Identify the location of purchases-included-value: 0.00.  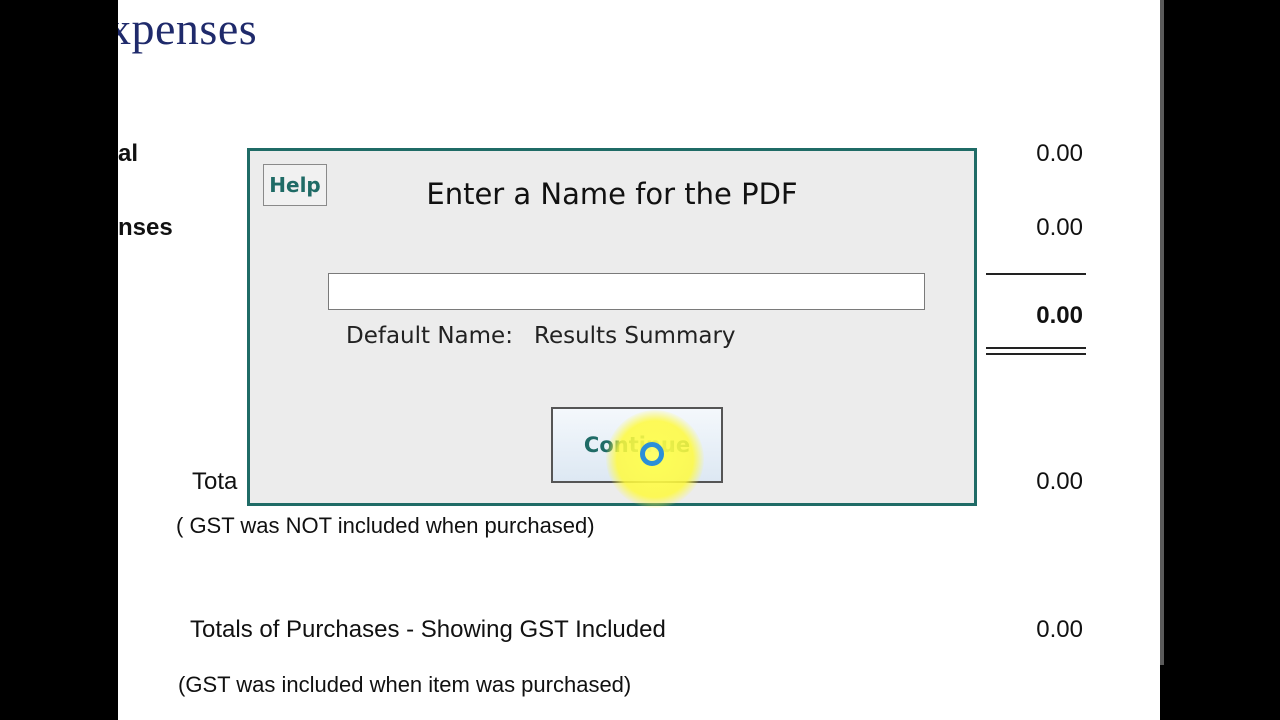
(1059, 629).